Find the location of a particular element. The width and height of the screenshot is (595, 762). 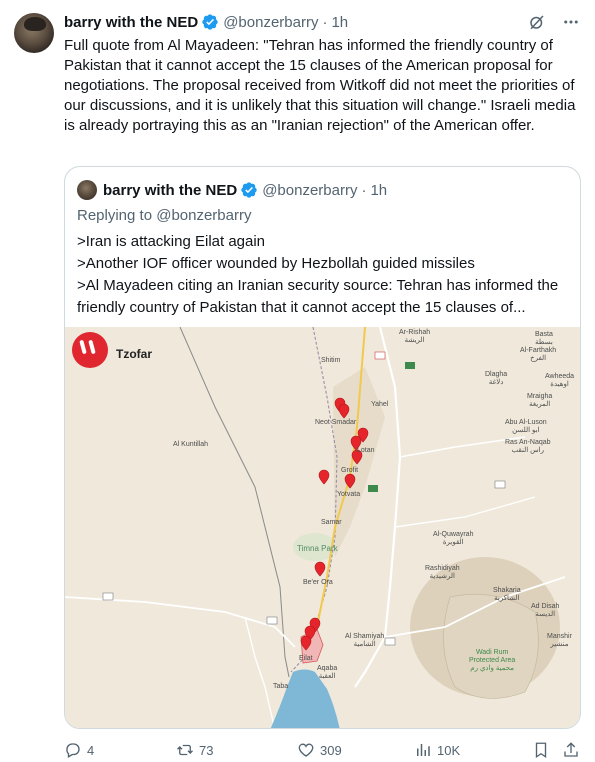

views-button: 10K is located at coordinates (437, 750).